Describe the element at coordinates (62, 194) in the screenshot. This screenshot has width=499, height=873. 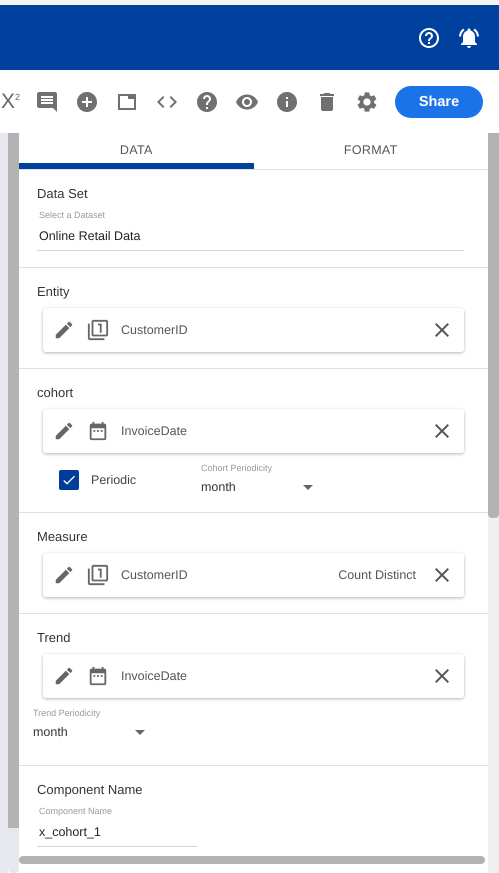
I see `section-title: Data Set` at that location.